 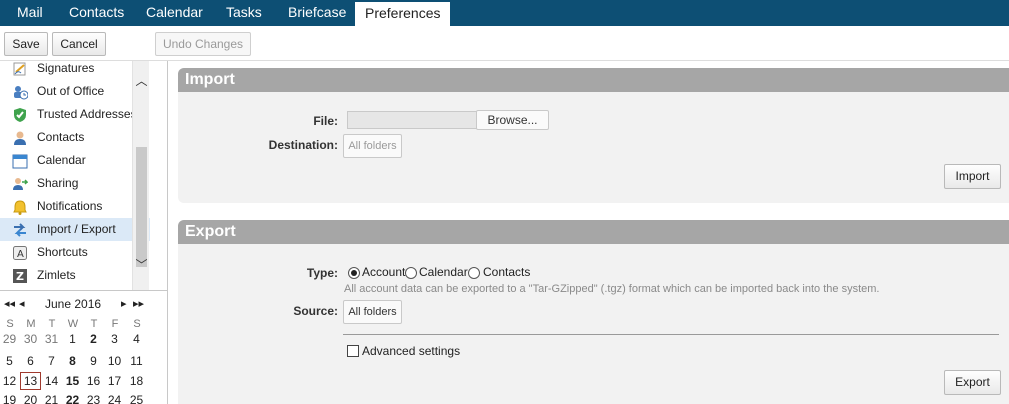 What do you see at coordinates (372, 146) in the screenshot?
I see `destination-folder-button: All folders` at bounding box center [372, 146].